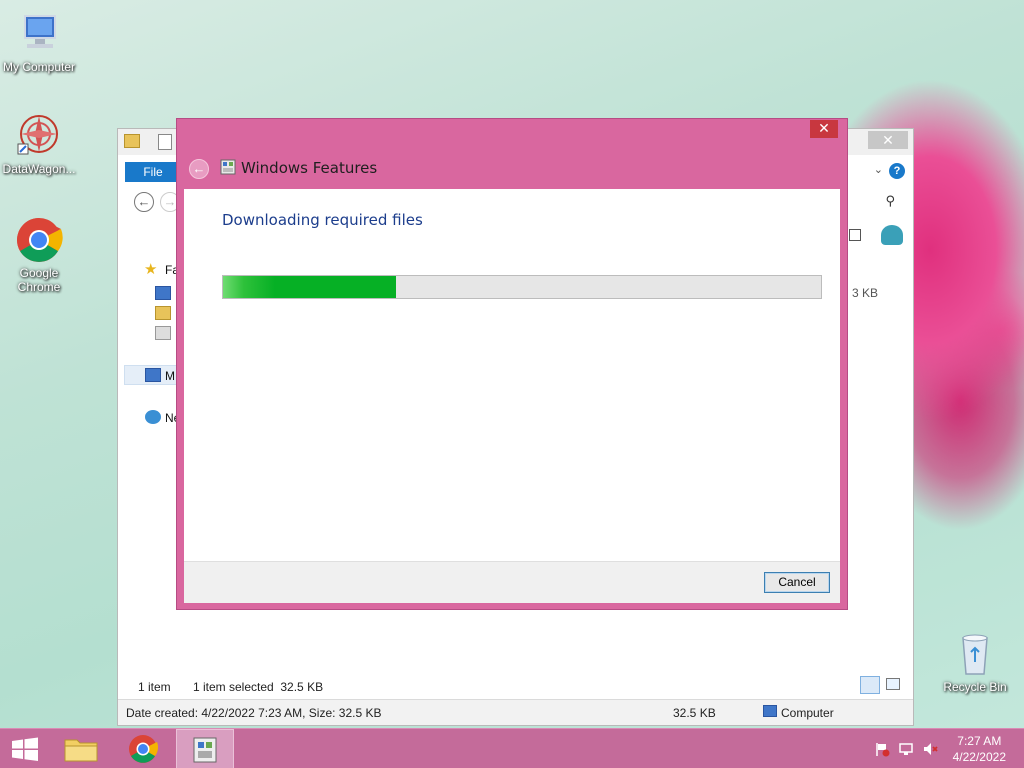 The width and height of the screenshot is (1024, 768). What do you see at coordinates (807, 713) in the screenshot?
I see `status-location: Computer` at bounding box center [807, 713].